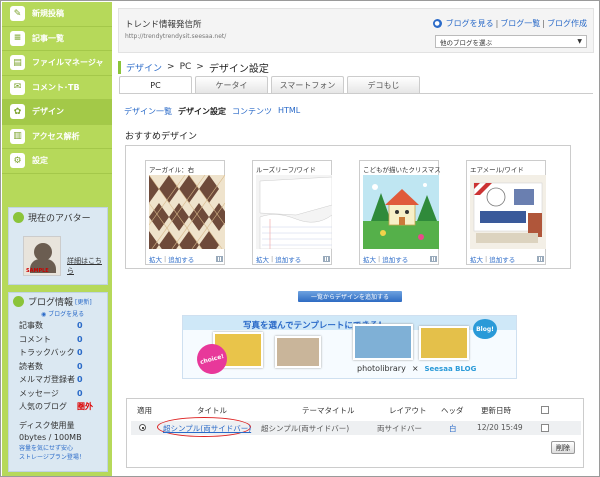 The height and width of the screenshot is (477, 600). What do you see at coordinates (511, 41) in the screenshot?
I see `other-blog-select: 他のブログを選ぶ ▼` at bounding box center [511, 41].